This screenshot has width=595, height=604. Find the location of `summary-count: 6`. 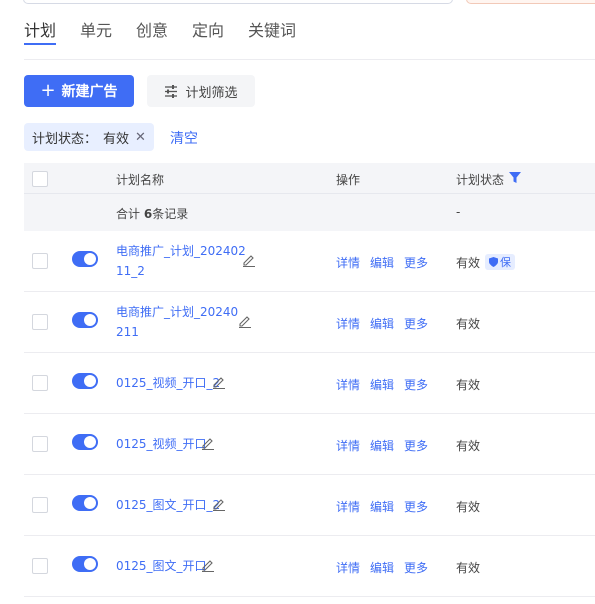

summary-count: 6 is located at coordinates (148, 214).